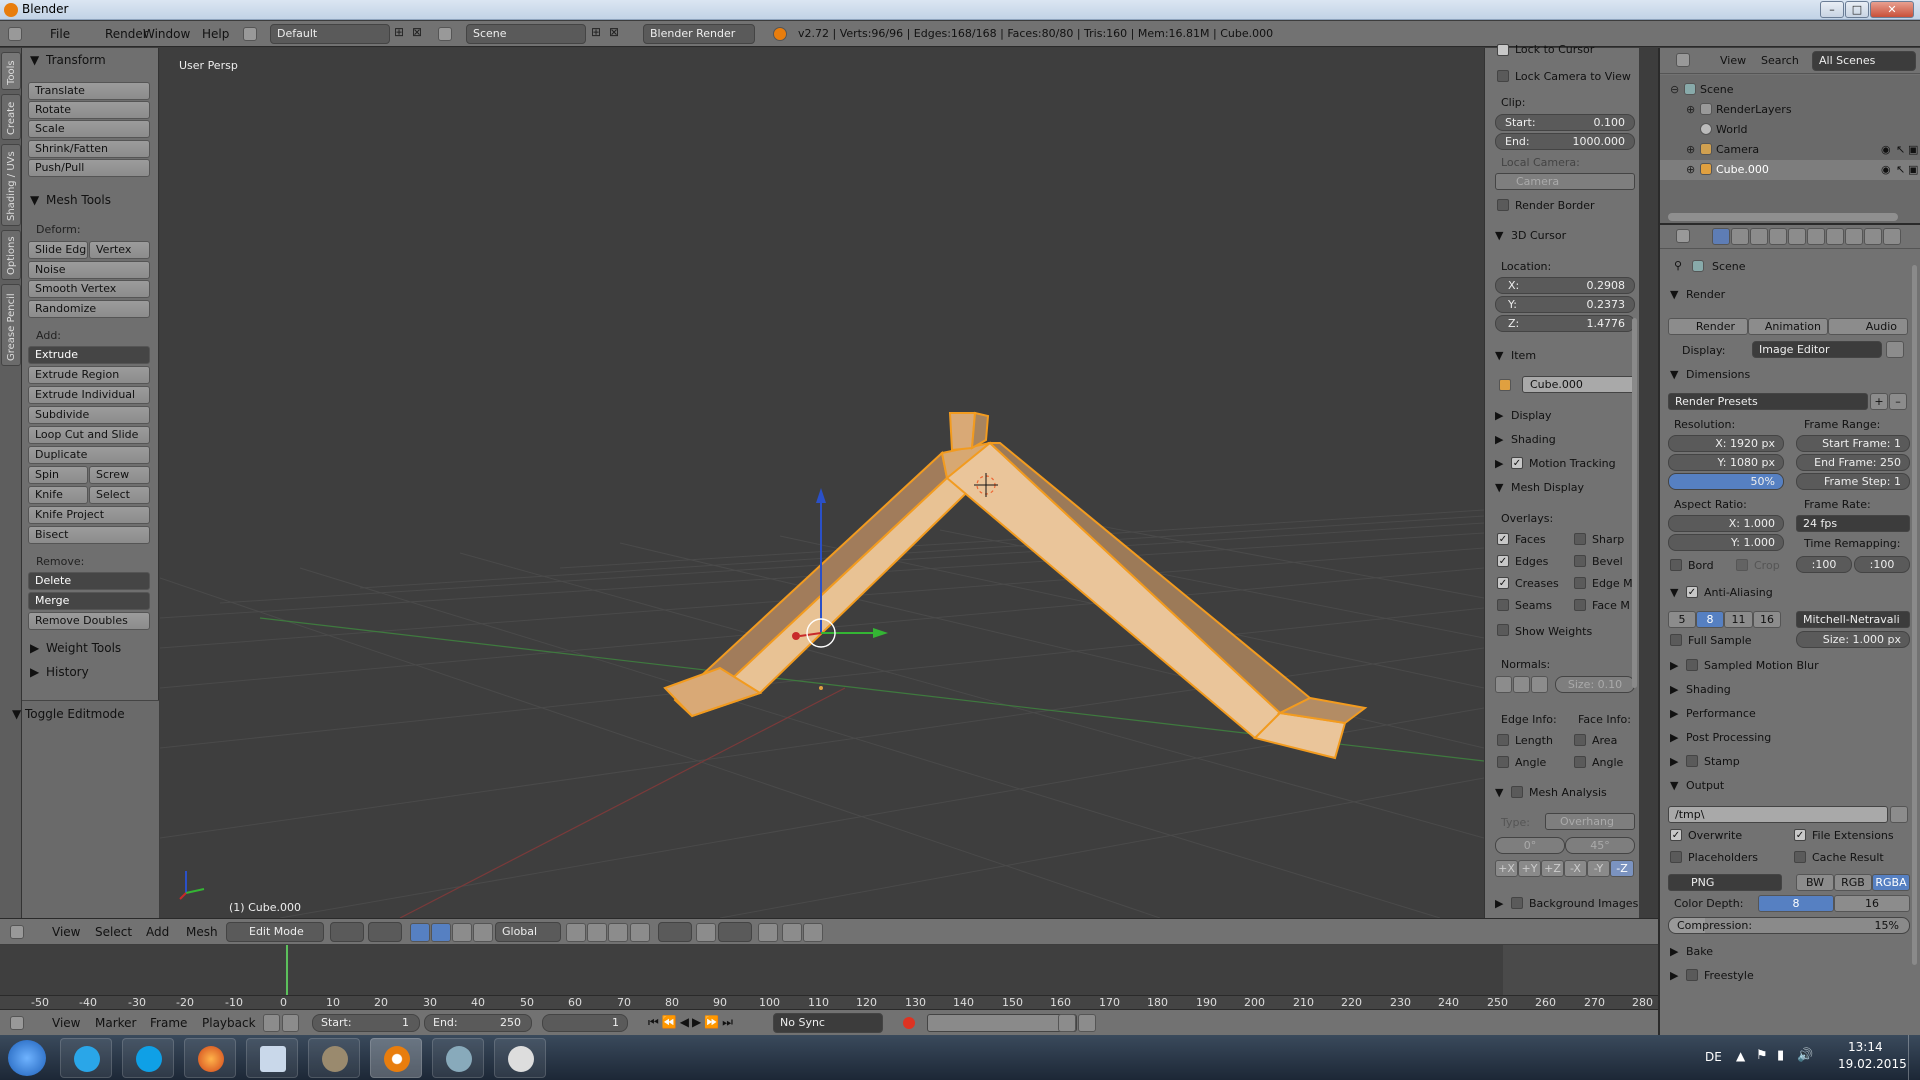 The image size is (1920, 1080). Describe the element at coordinates (1087, 1023) in the screenshot. I see `delete-keyframe-icon` at that location.